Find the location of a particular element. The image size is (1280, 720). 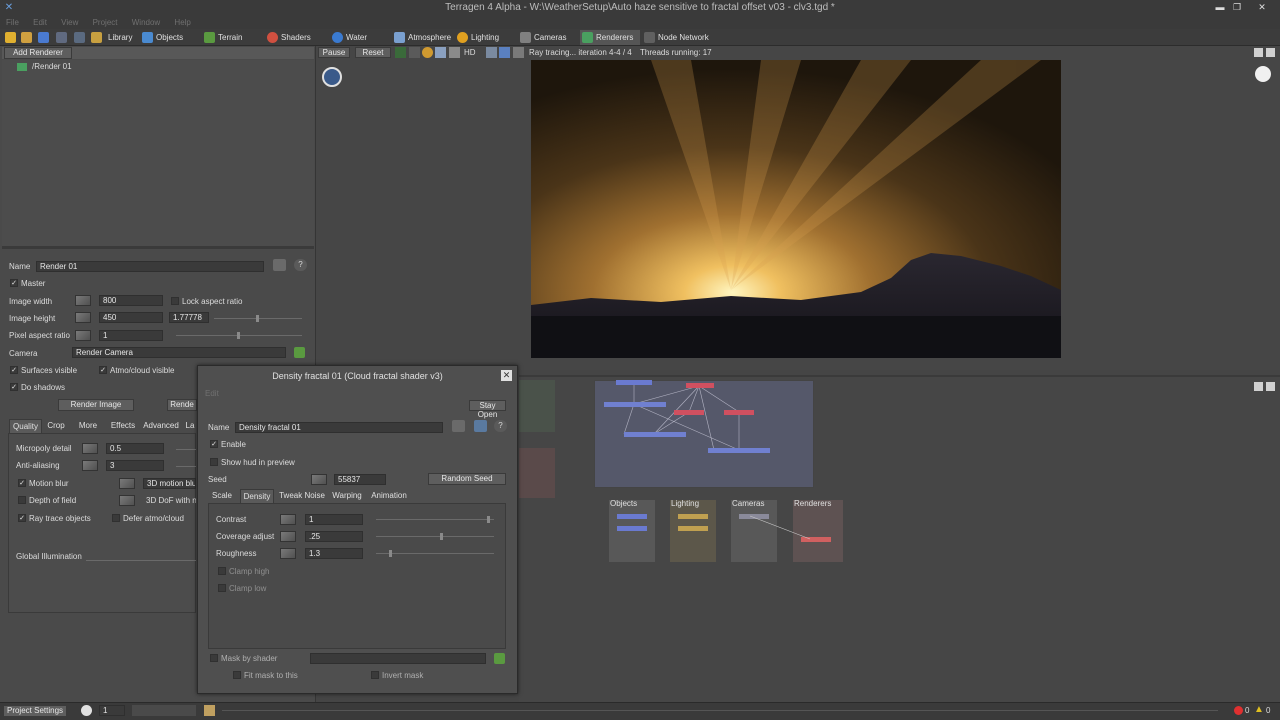

tab-tweak-noise: Tweak Noise is located at coordinates (302, 496).